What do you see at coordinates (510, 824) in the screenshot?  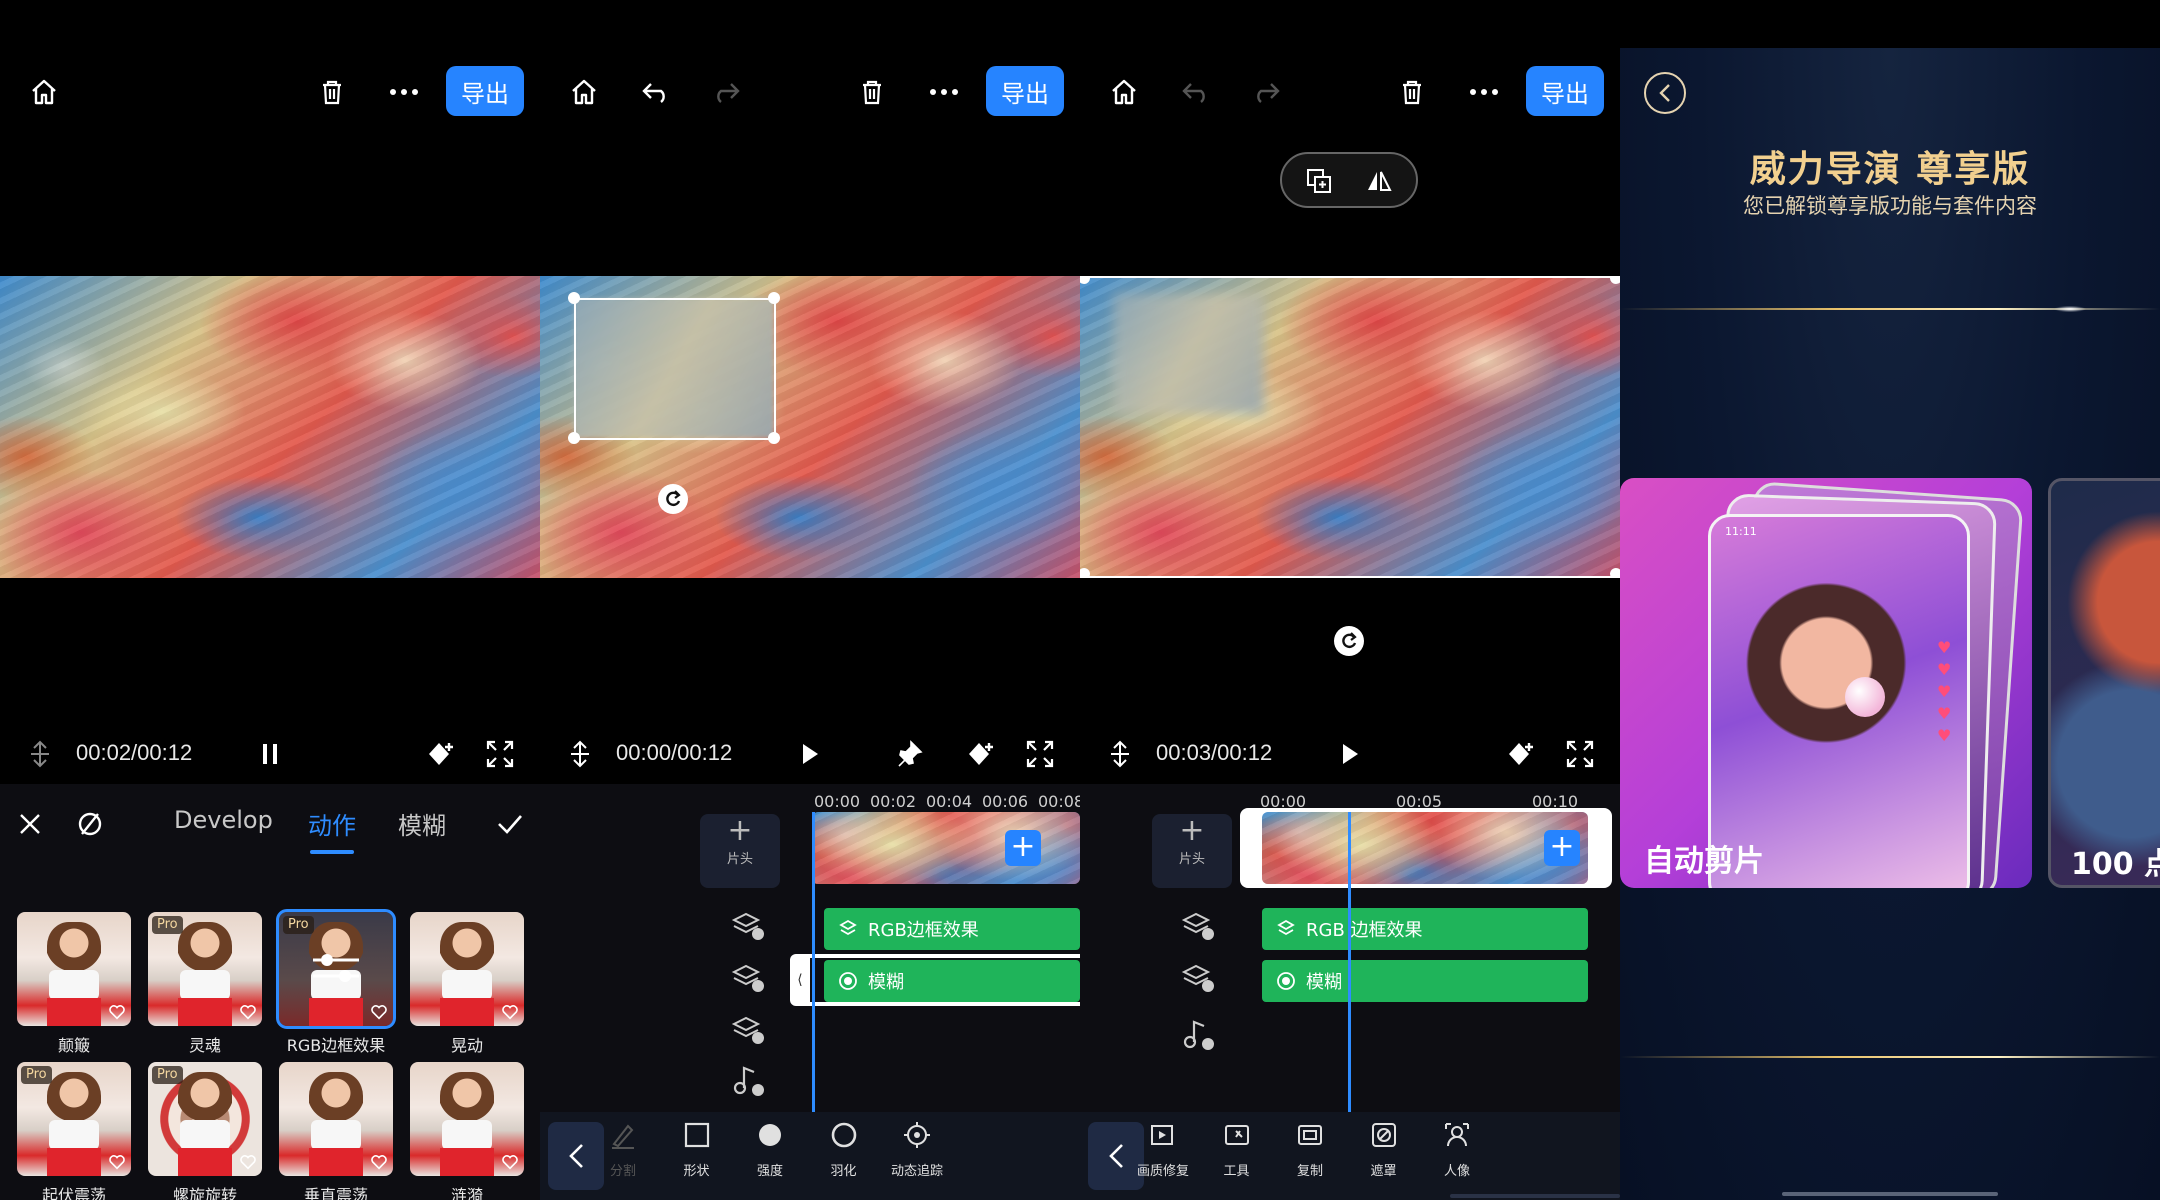 I see `confirm-button` at bounding box center [510, 824].